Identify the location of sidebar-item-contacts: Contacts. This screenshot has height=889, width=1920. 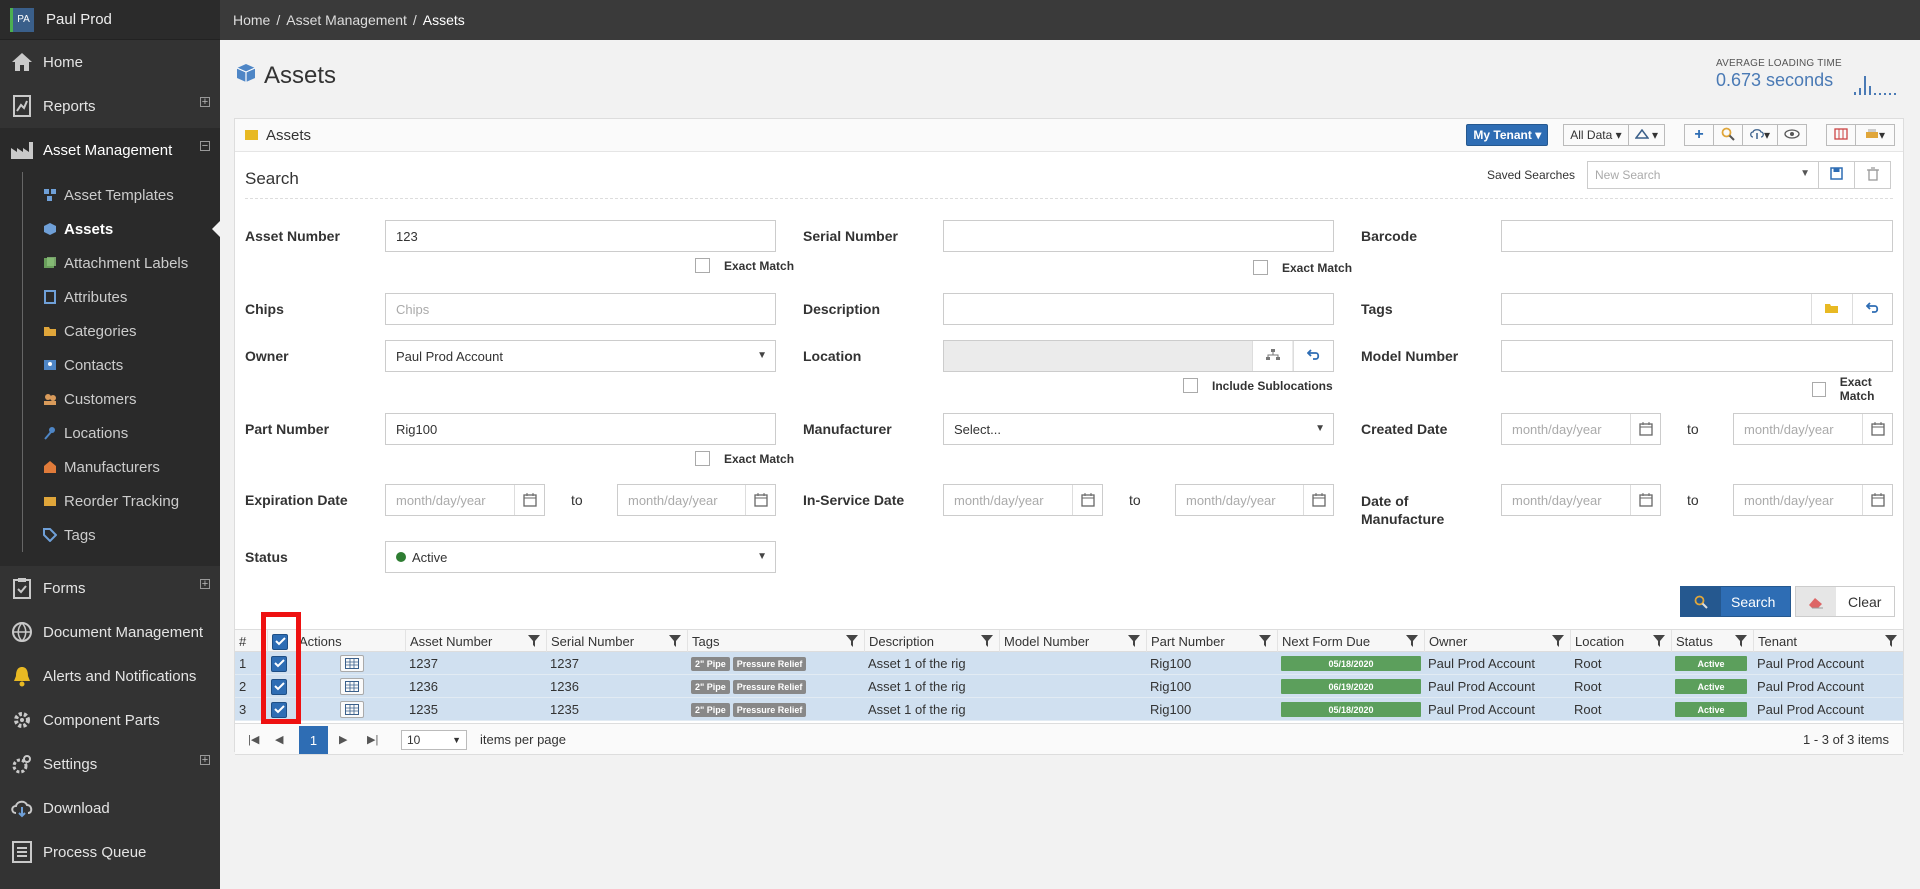
(110, 365).